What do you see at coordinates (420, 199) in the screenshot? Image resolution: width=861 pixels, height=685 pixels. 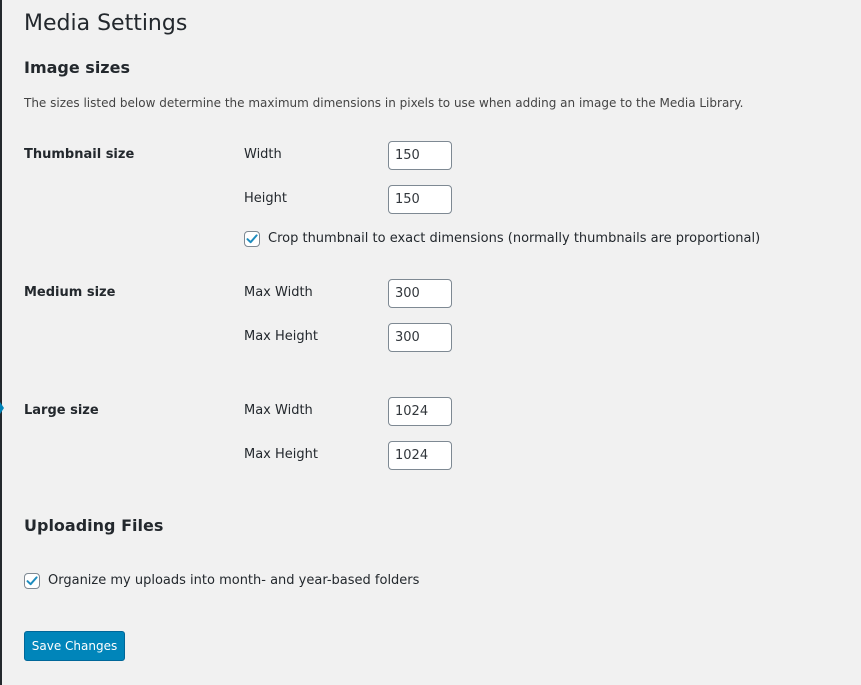 I see `thumbnail-height-input` at bounding box center [420, 199].